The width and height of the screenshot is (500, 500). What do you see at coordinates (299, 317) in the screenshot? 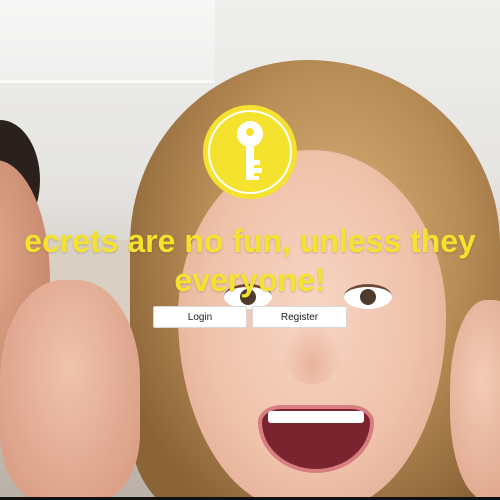
I see `register-button: Register` at bounding box center [299, 317].